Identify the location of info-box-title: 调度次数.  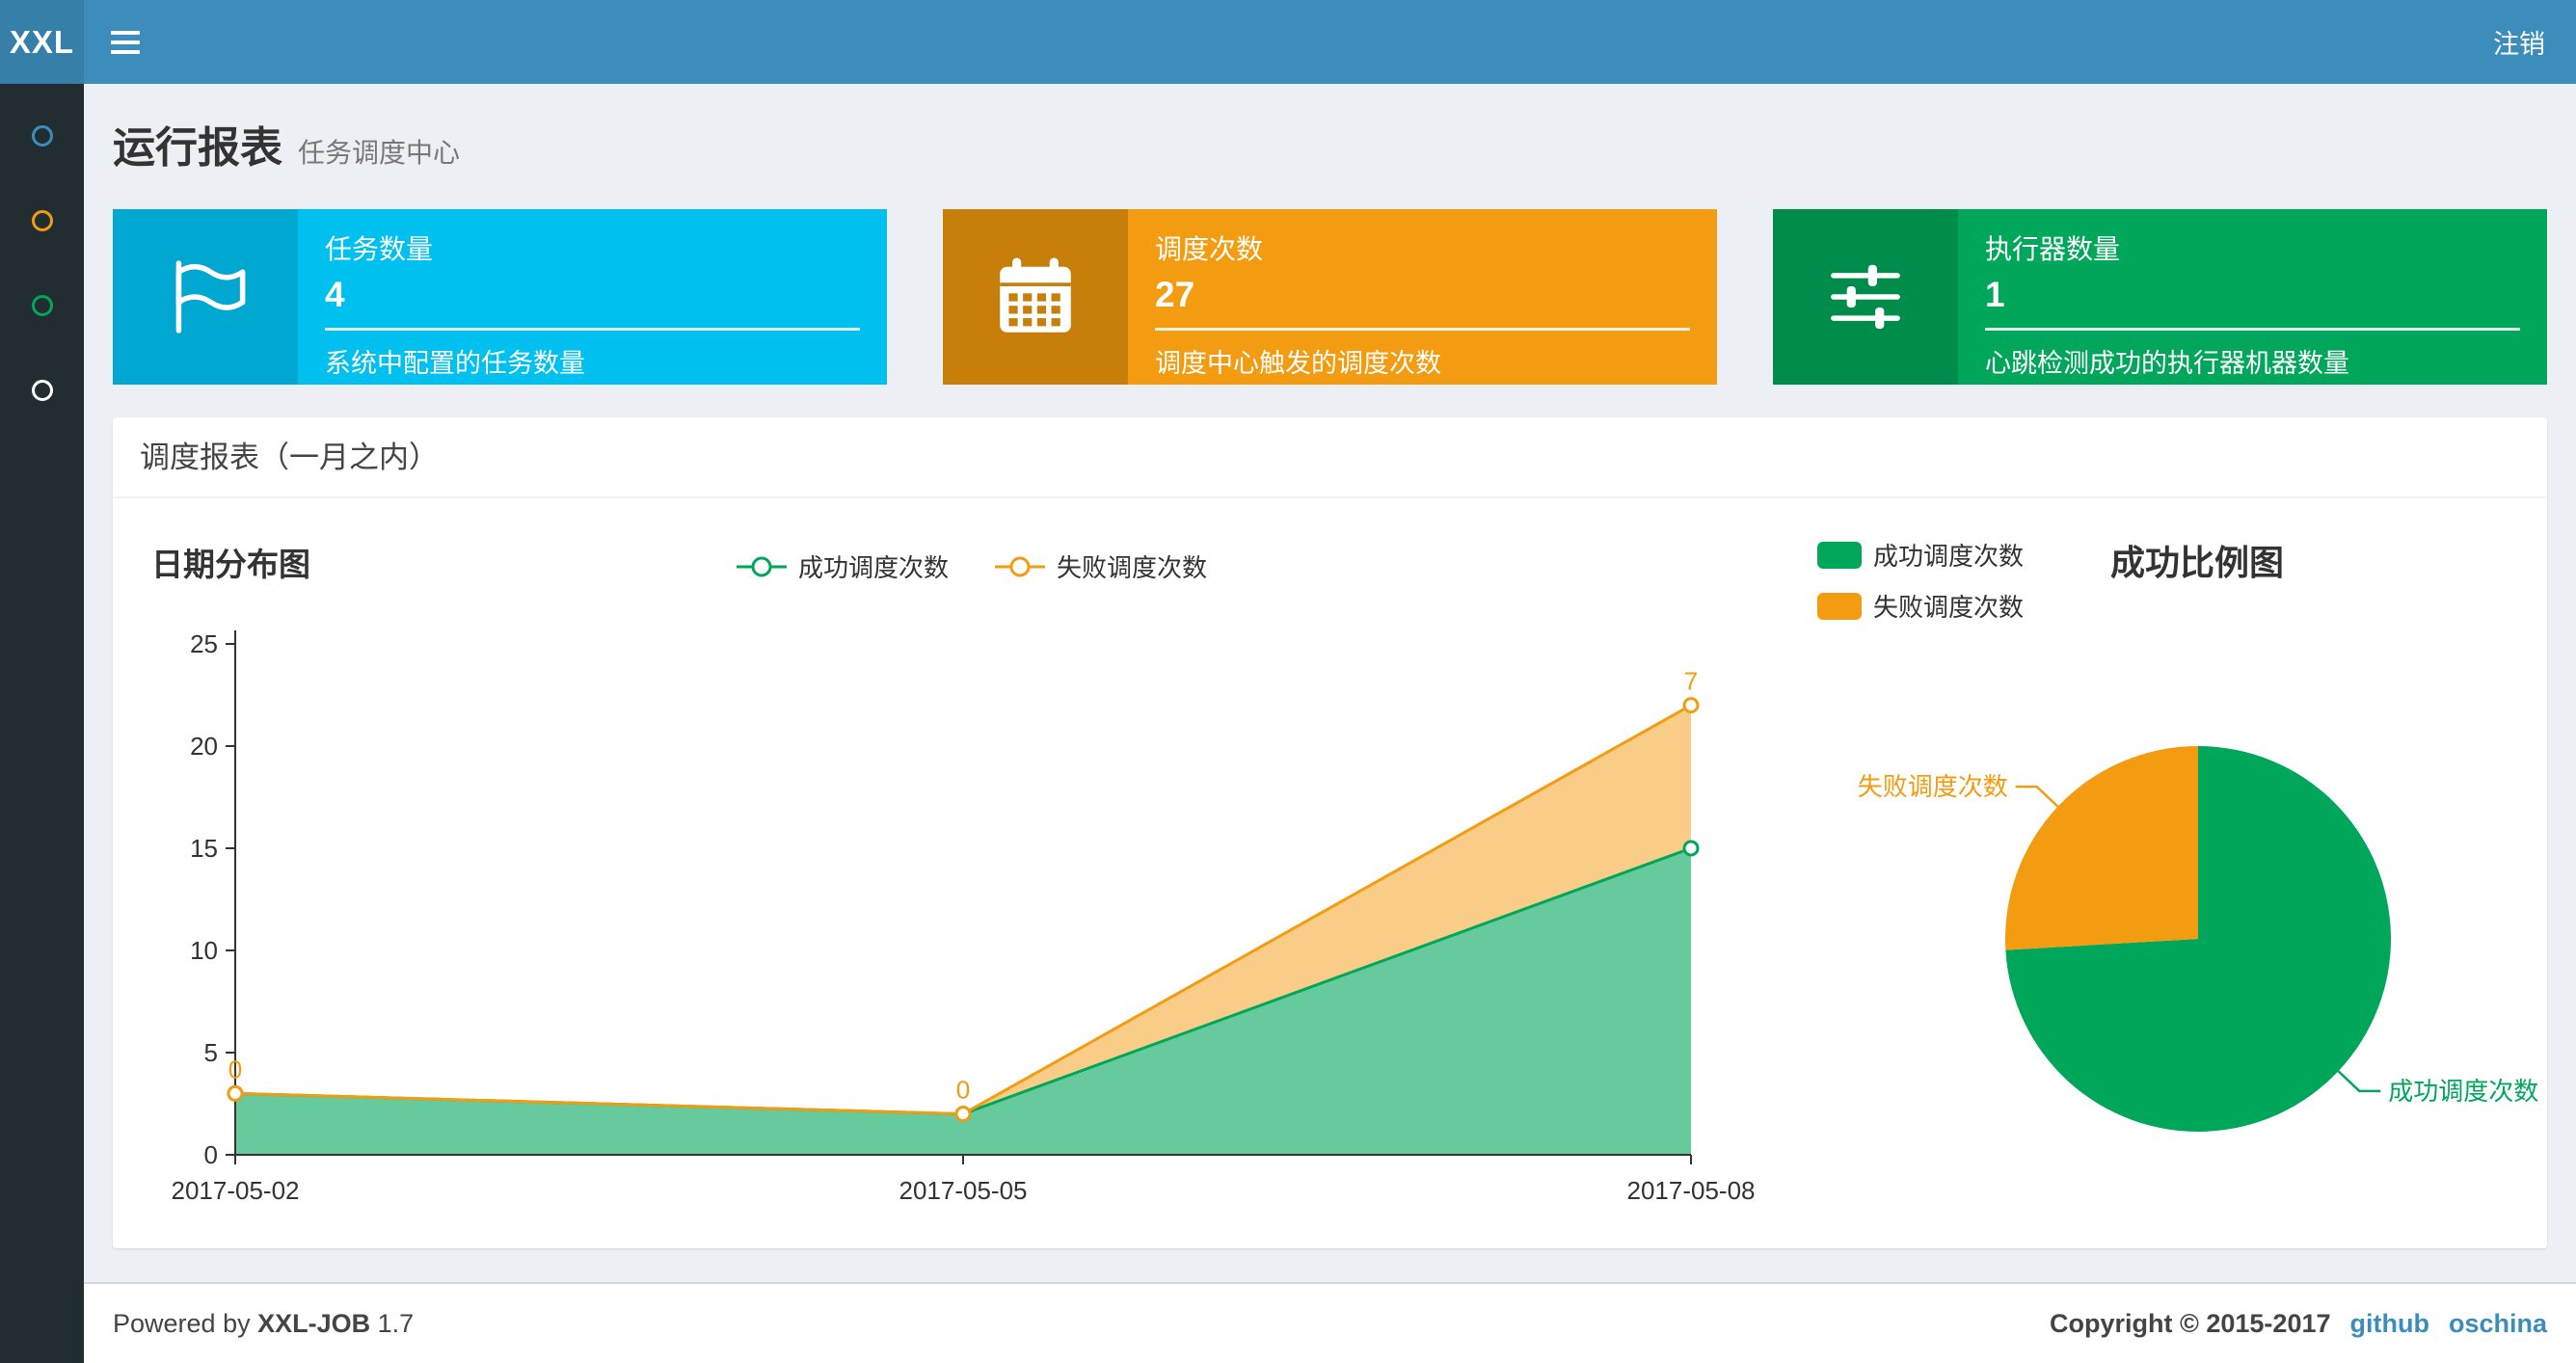
(1210, 249).